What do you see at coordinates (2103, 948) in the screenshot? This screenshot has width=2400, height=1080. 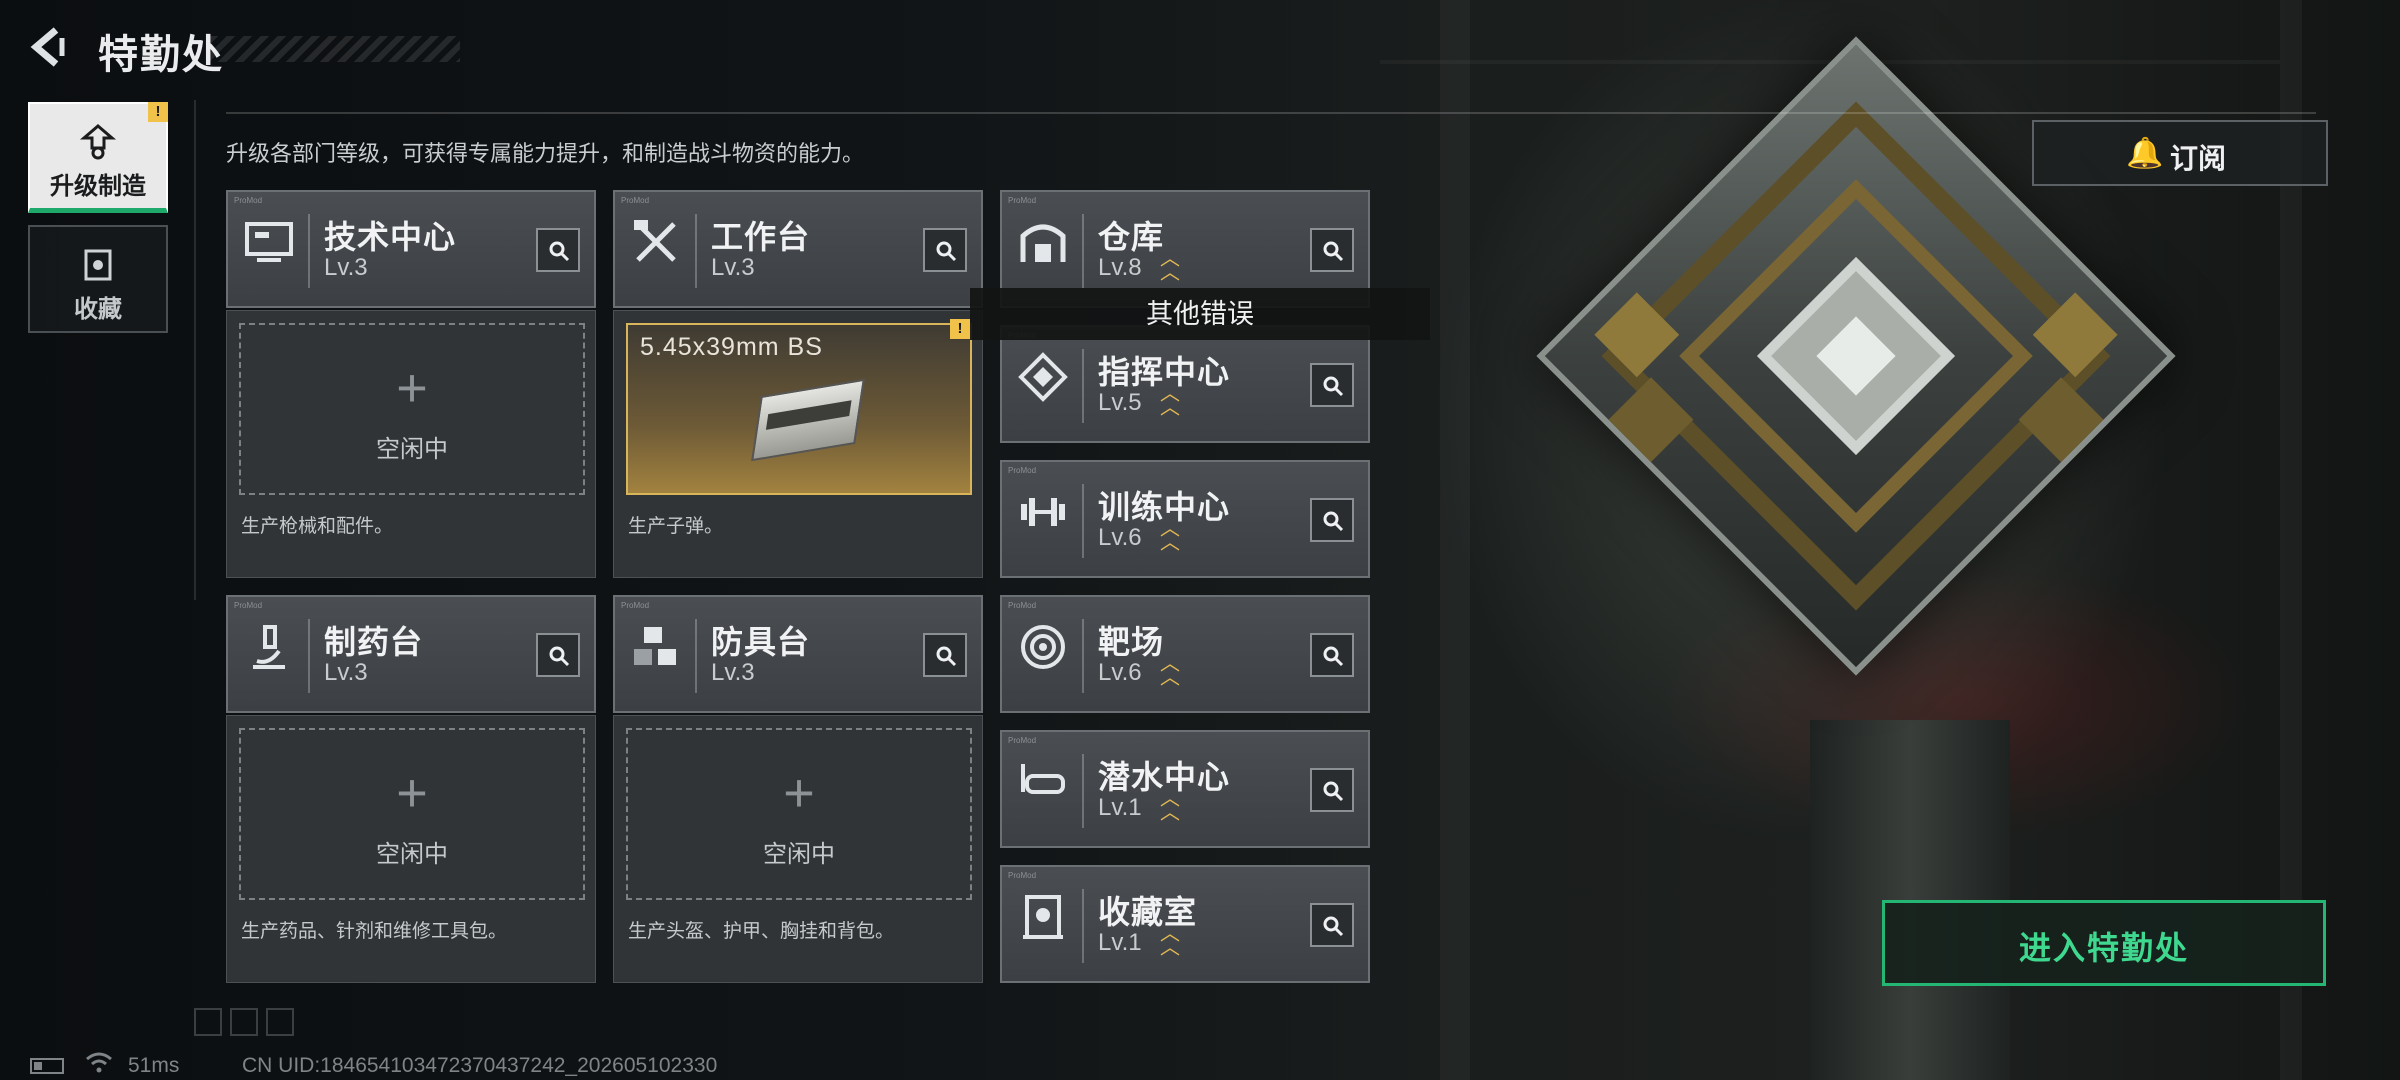 I see `enter-button-label: 进入特勤处` at bounding box center [2103, 948].